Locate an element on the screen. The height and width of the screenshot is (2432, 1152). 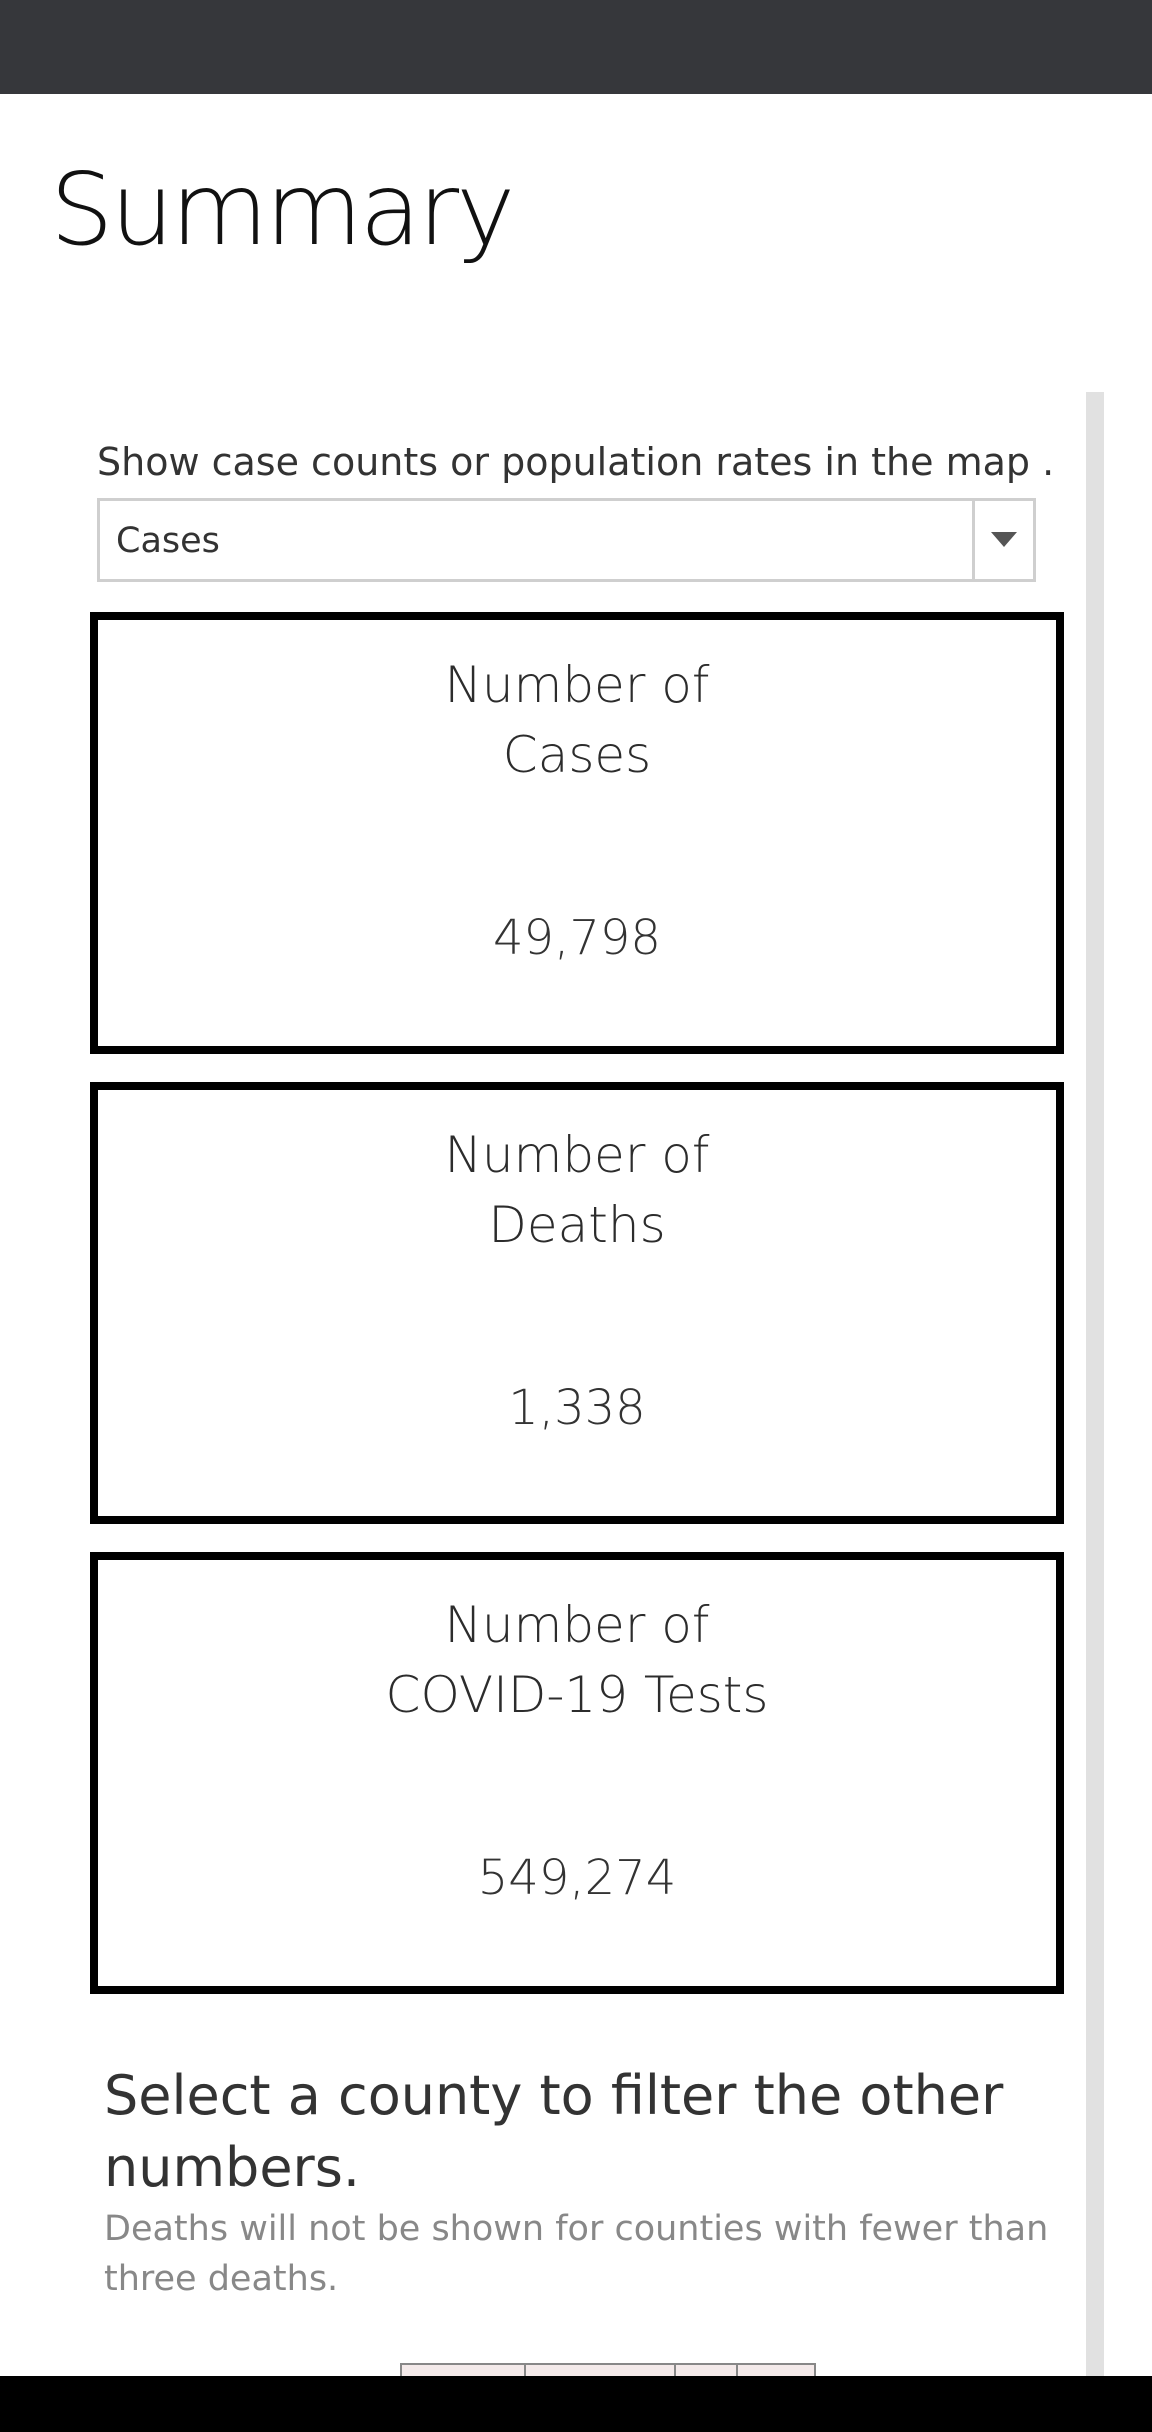
card-title: Number of Deaths is located at coordinates (577, 1190).